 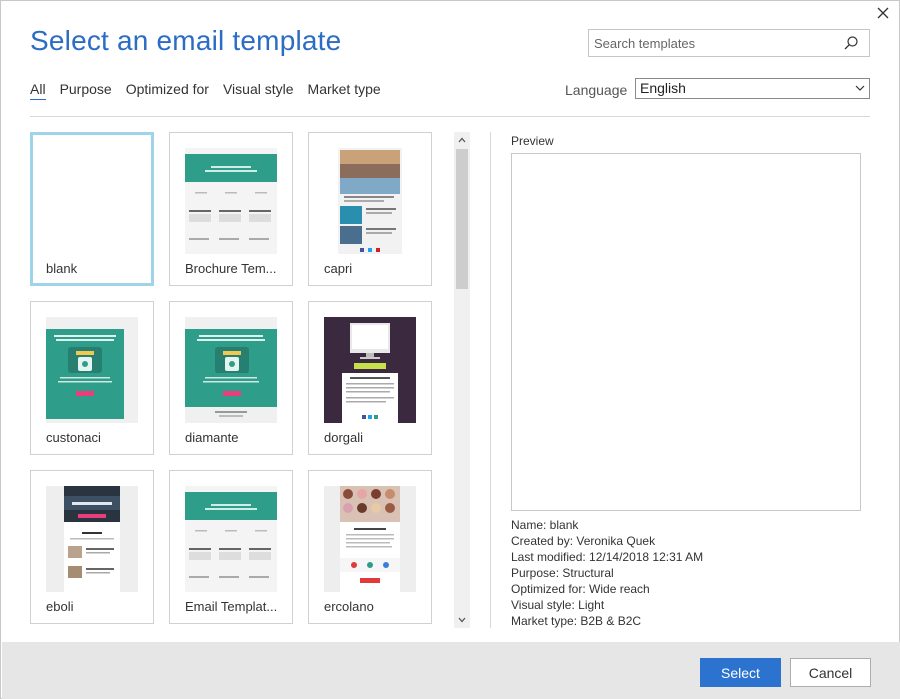 I want to click on close-button, so click(x=883, y=13).